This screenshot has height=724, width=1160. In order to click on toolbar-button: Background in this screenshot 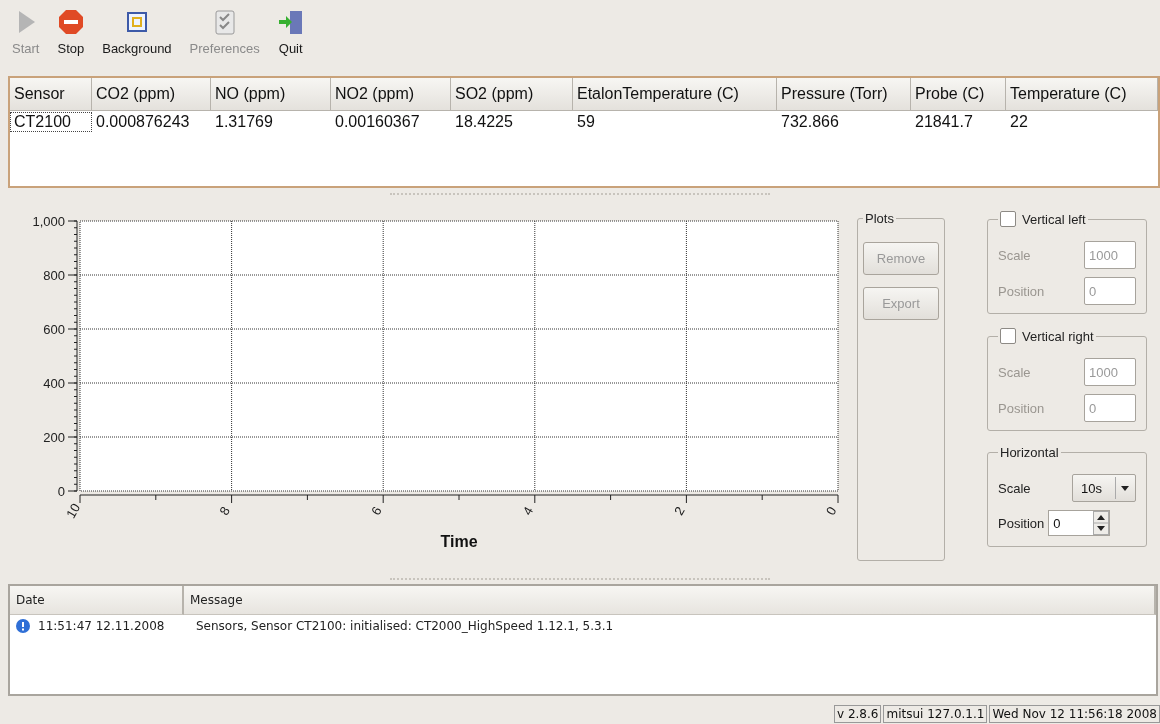, I will do `click(137, 32)`.